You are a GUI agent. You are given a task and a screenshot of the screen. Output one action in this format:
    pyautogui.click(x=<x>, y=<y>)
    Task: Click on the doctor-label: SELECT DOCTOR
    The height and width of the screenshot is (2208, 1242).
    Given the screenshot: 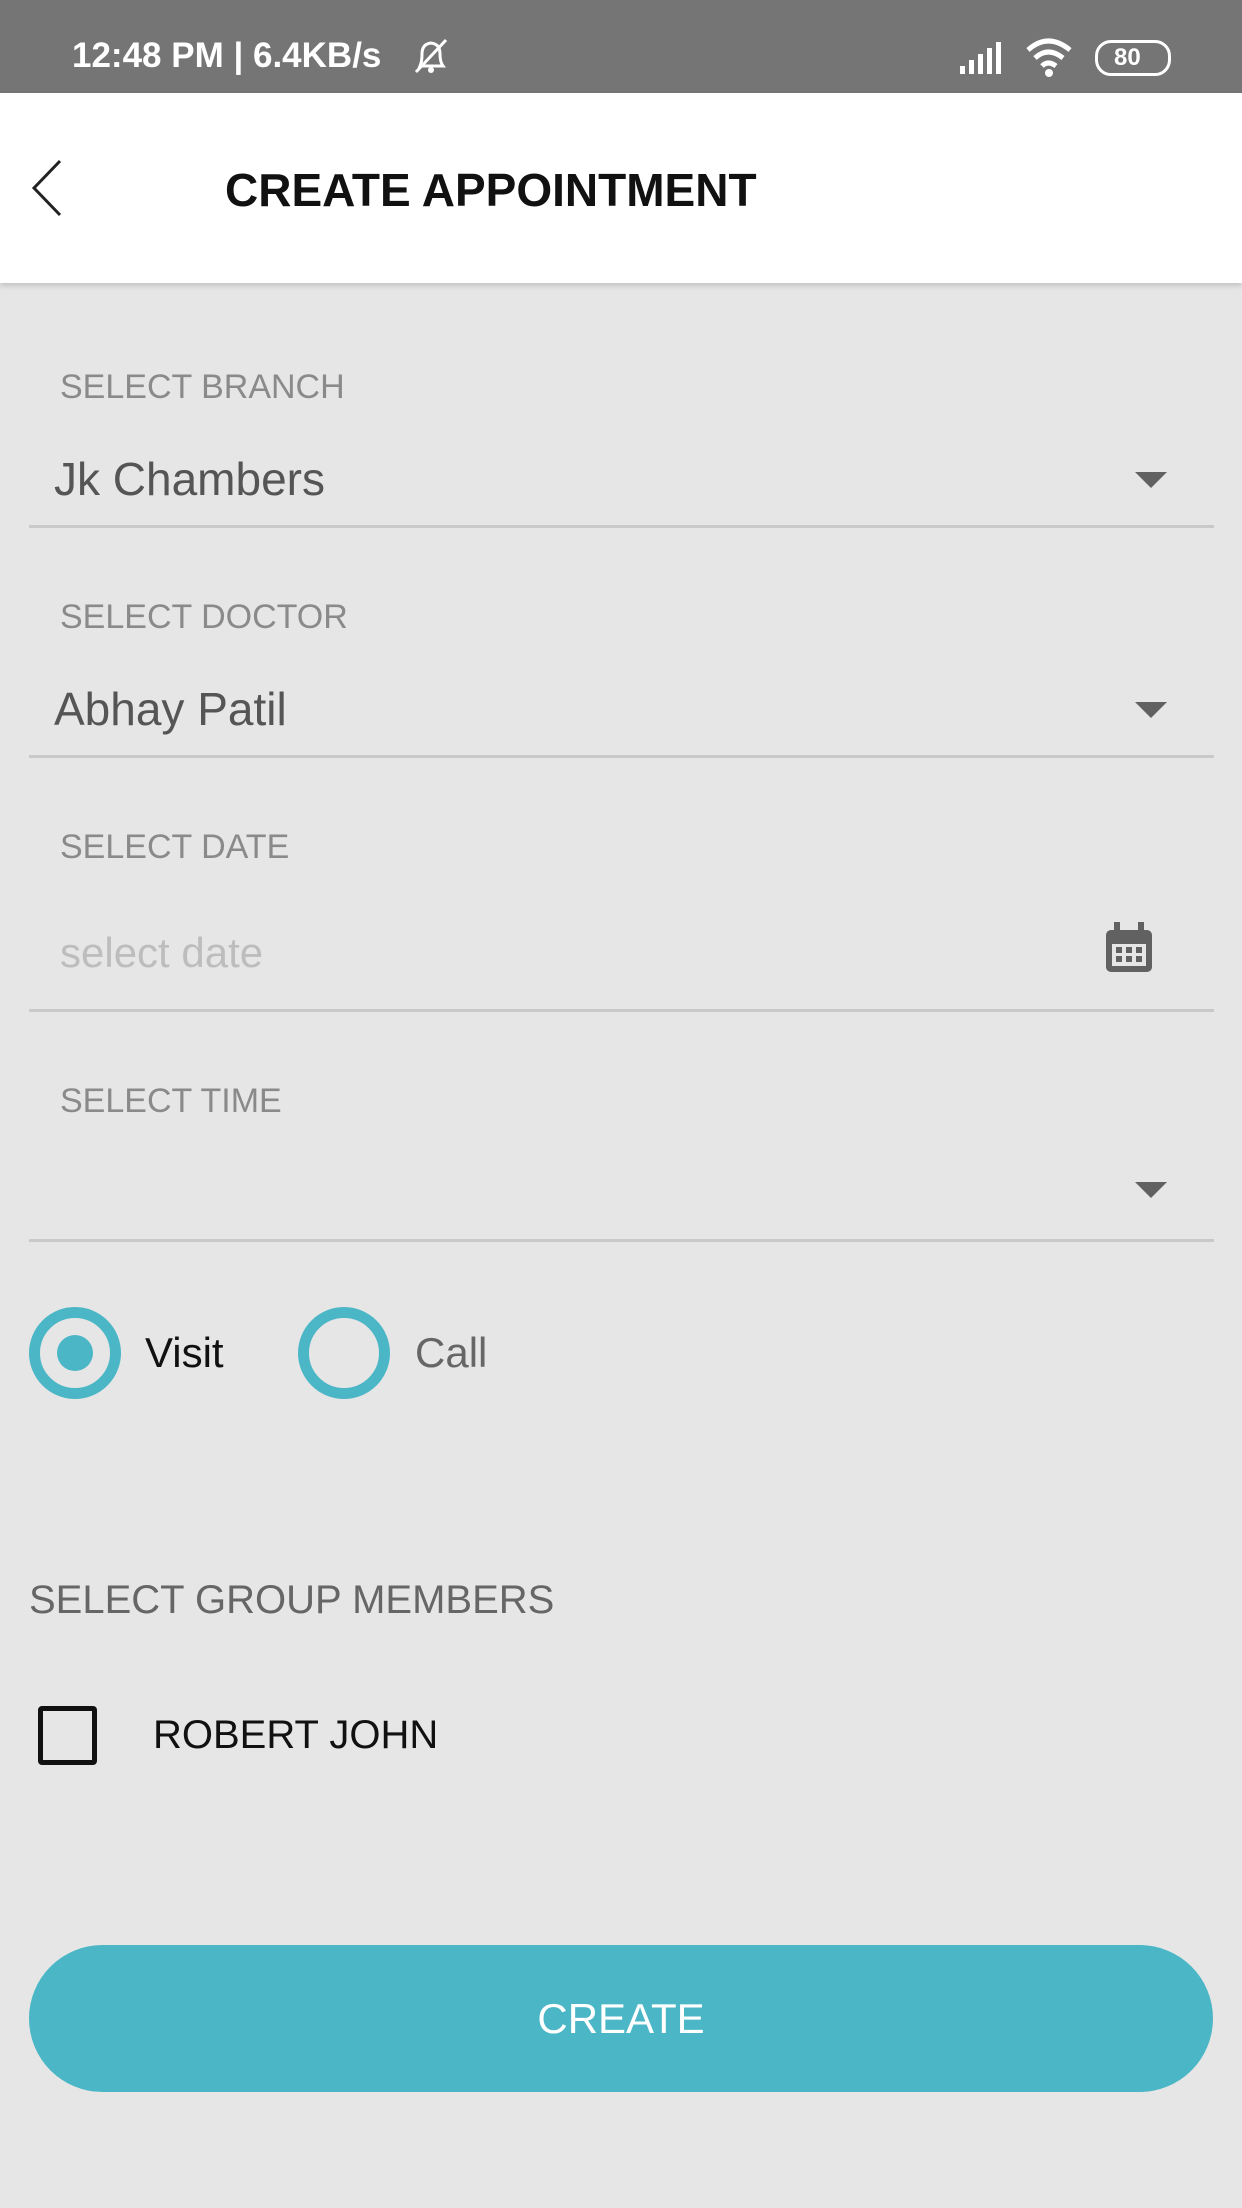 What is the action you would take?
    pyautogui.click(x=204, y=617)
    